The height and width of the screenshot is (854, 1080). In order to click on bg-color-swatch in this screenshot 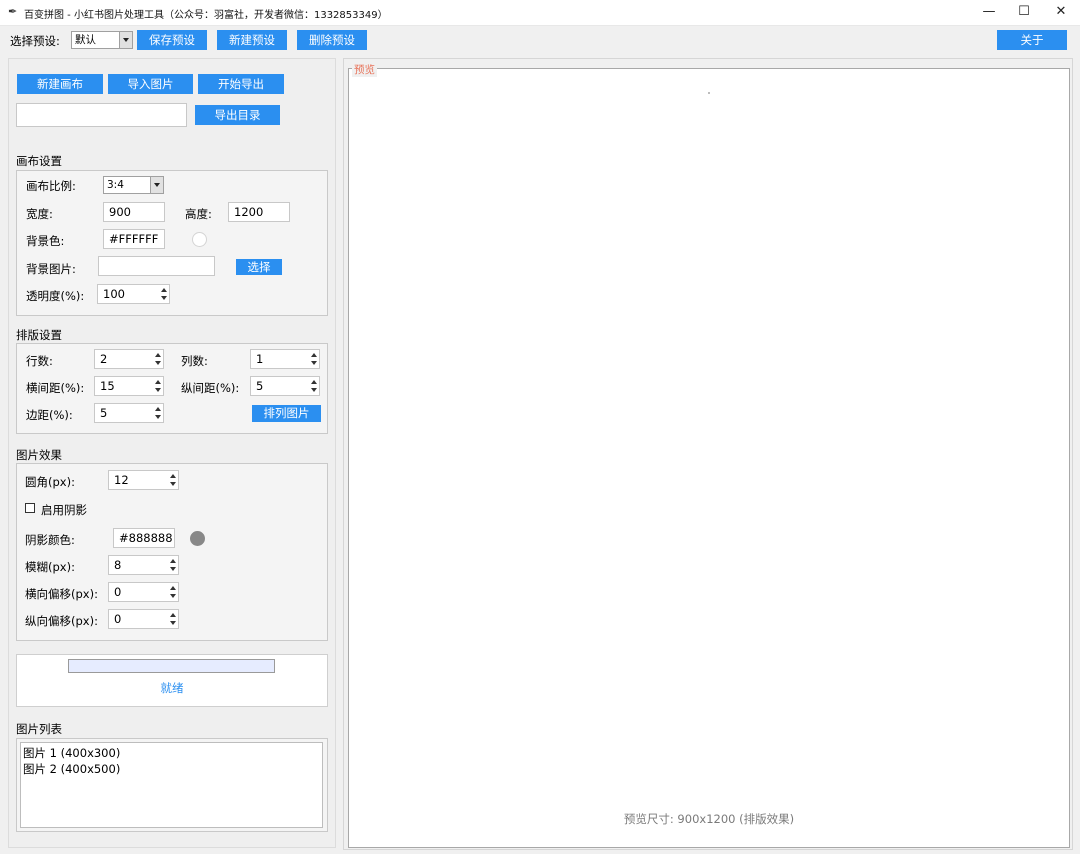, I will do `click(199, 239)`.